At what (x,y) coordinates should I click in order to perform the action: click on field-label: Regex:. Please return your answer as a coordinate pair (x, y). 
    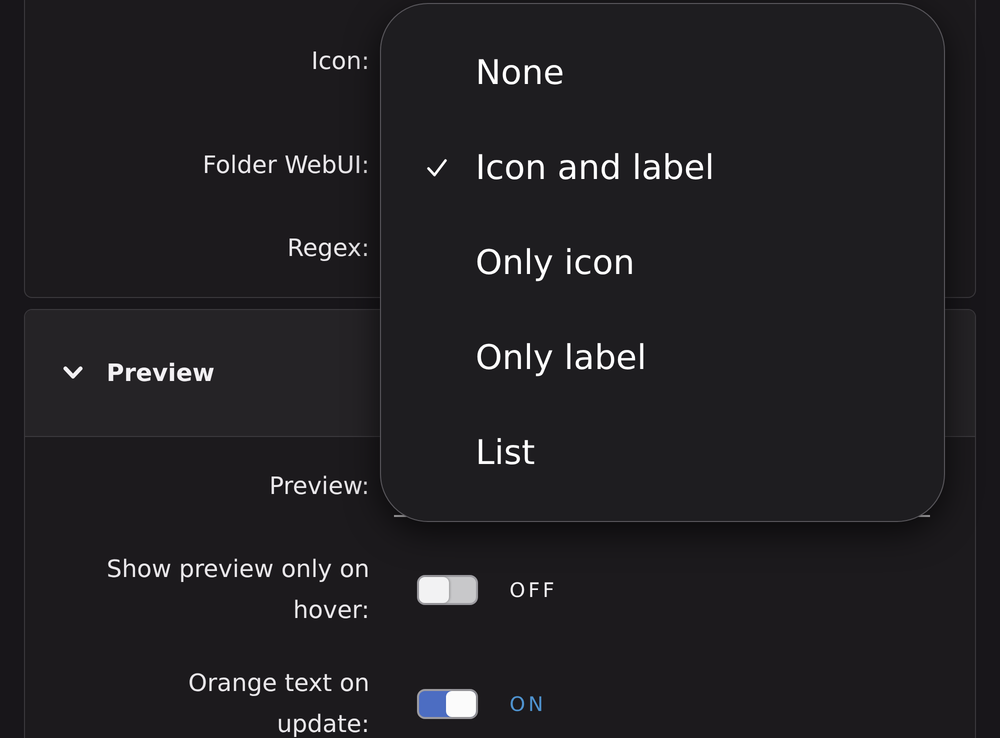
    Looking at the image, I should click on (328, 248).